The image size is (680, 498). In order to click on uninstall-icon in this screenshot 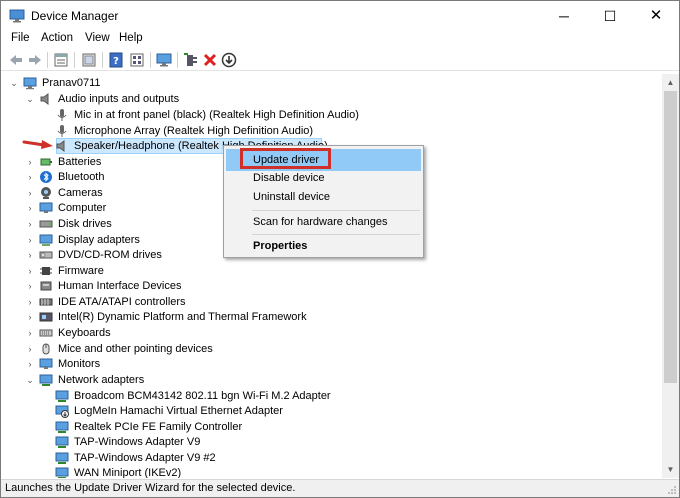, I will do `click(210, 60)`.